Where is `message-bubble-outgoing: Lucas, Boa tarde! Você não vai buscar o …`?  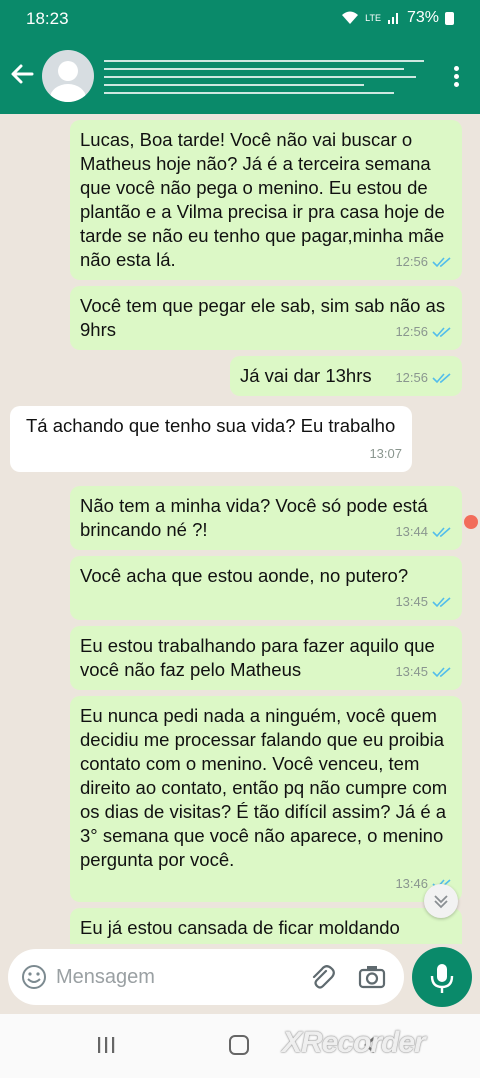
message-bubble-outgoing: Lucas, Boa tarde! Você não vai buscar o … is located at coordinates (266, 200).